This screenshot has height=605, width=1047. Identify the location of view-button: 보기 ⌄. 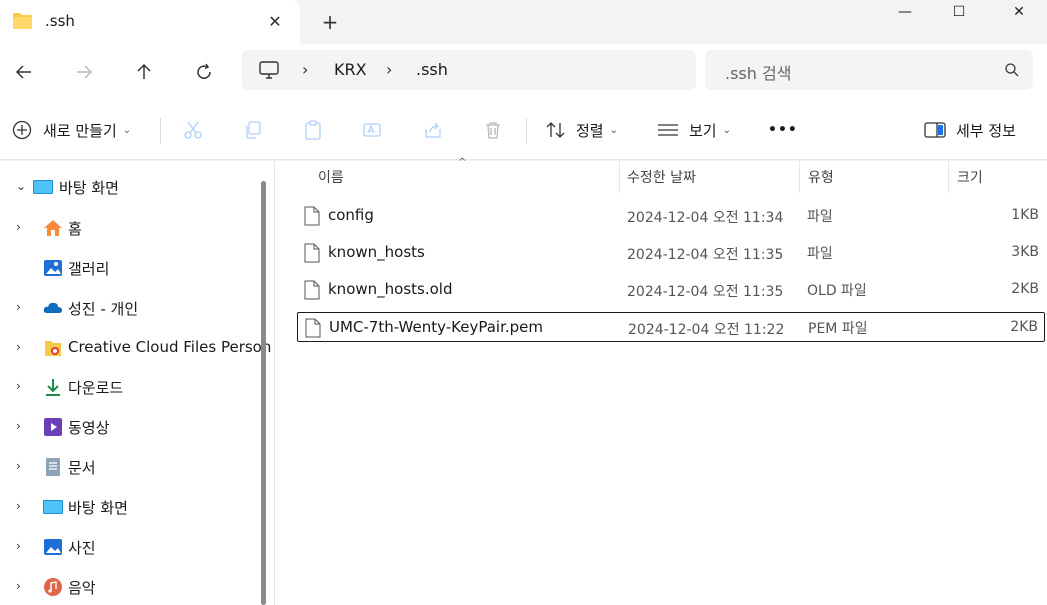
(694, 130).